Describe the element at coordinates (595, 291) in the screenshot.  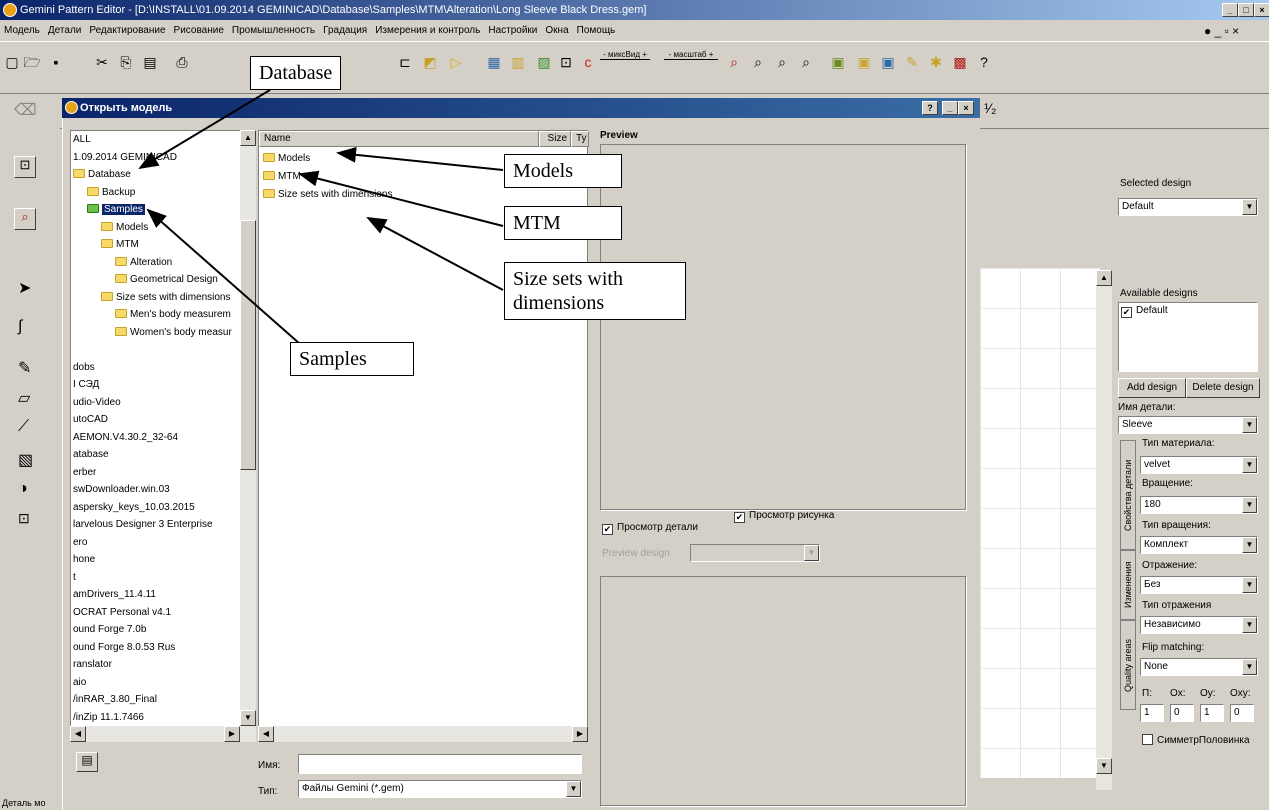
I see `callout-size-sets: Size sets with dimensions` at that location.